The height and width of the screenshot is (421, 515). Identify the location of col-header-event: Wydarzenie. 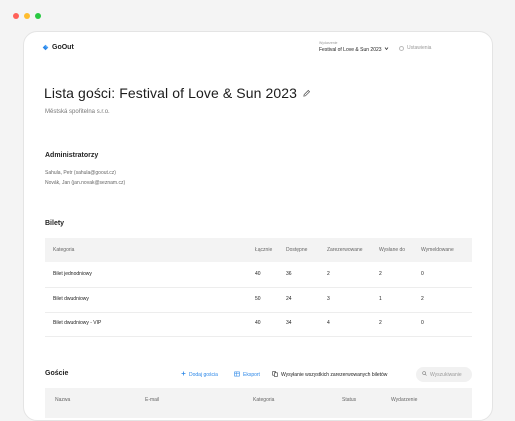
(404, 400).